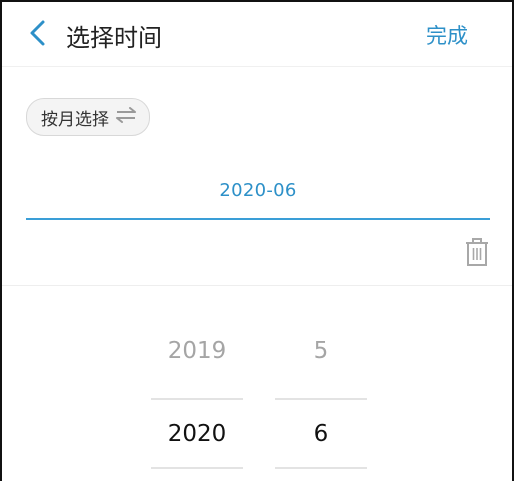 This screenshot has height=481, width=514. I want to click on top-bar: 选择时间 完成, so click(257, 34).